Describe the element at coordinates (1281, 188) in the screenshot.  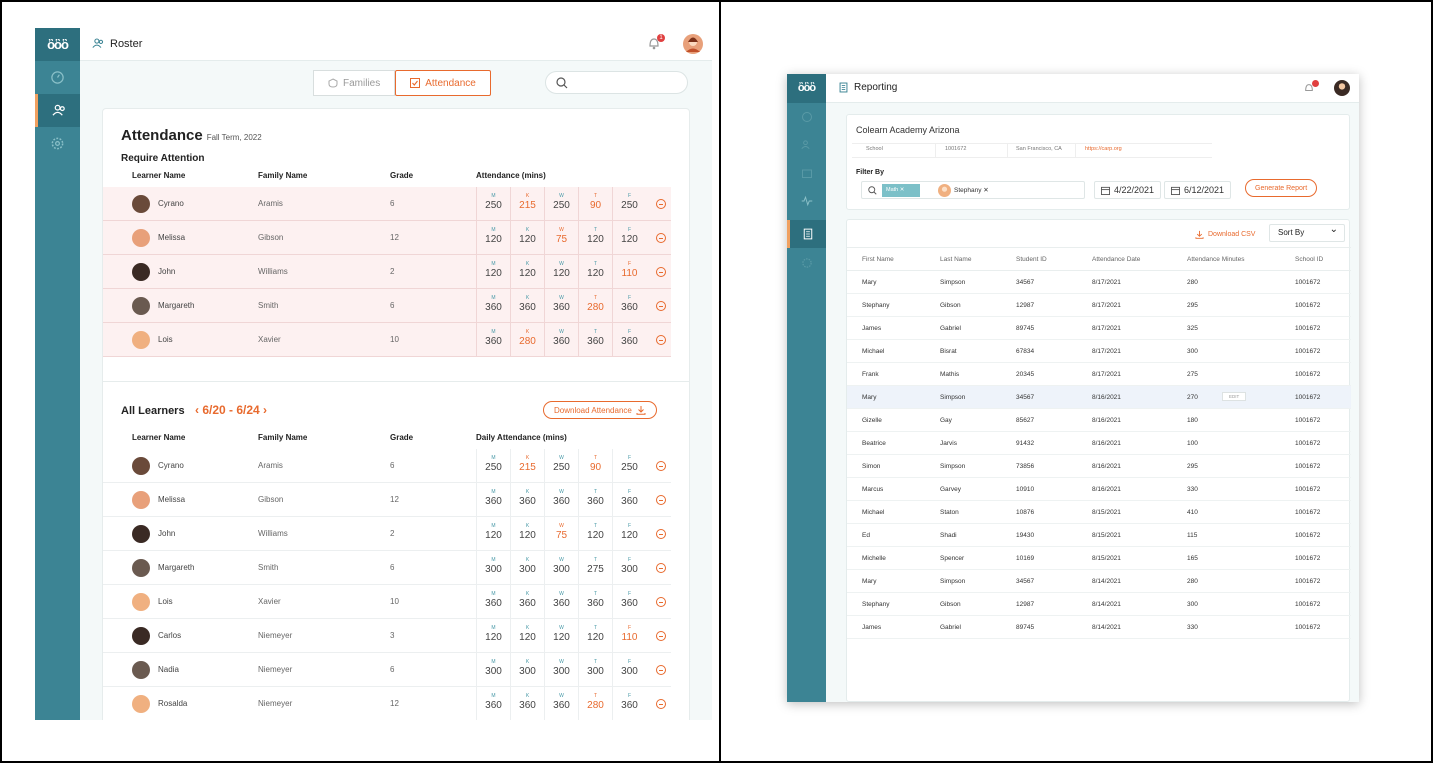
I see `generate-report-button: Generate Report` at that location.